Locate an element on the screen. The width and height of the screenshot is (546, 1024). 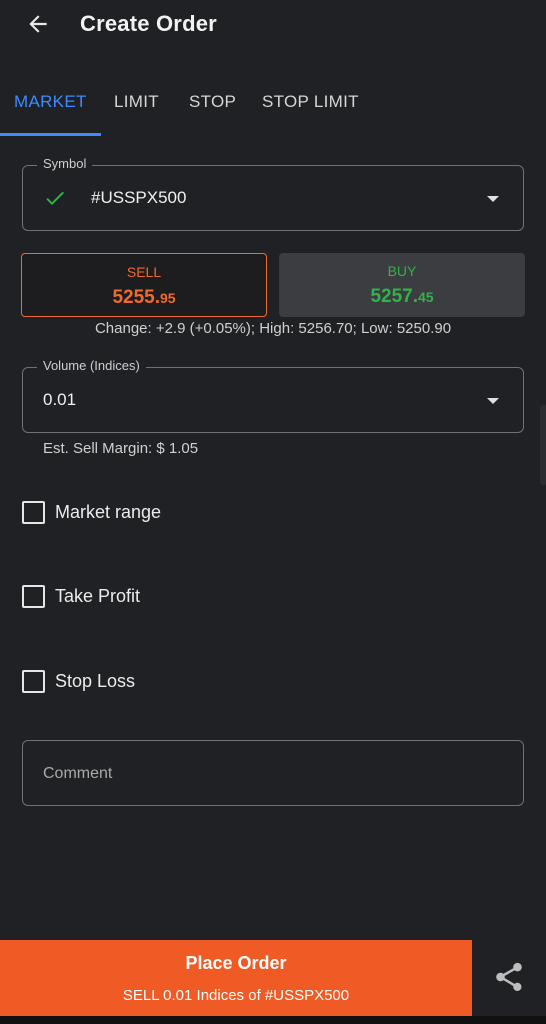
arrow-left-icon is located at coordinates (38, 24).